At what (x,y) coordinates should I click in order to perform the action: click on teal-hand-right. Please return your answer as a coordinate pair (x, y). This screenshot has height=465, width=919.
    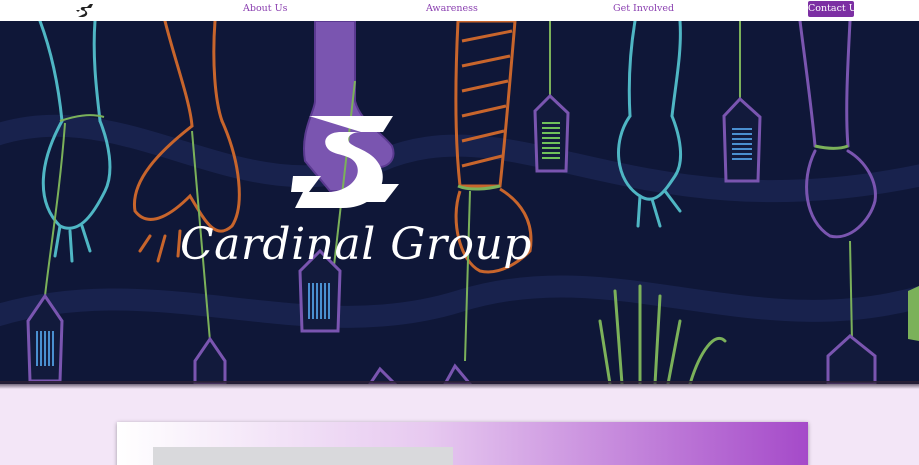
    Looking at the image, I should click on (649, 124).